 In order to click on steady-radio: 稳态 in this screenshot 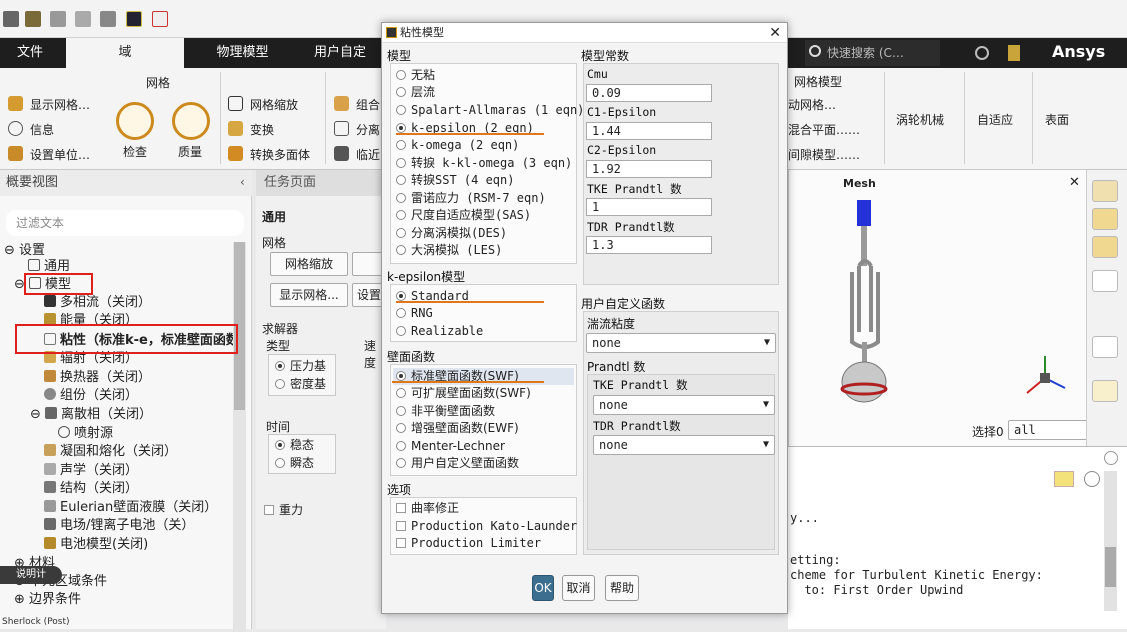, I will do `click(294, 445)`.